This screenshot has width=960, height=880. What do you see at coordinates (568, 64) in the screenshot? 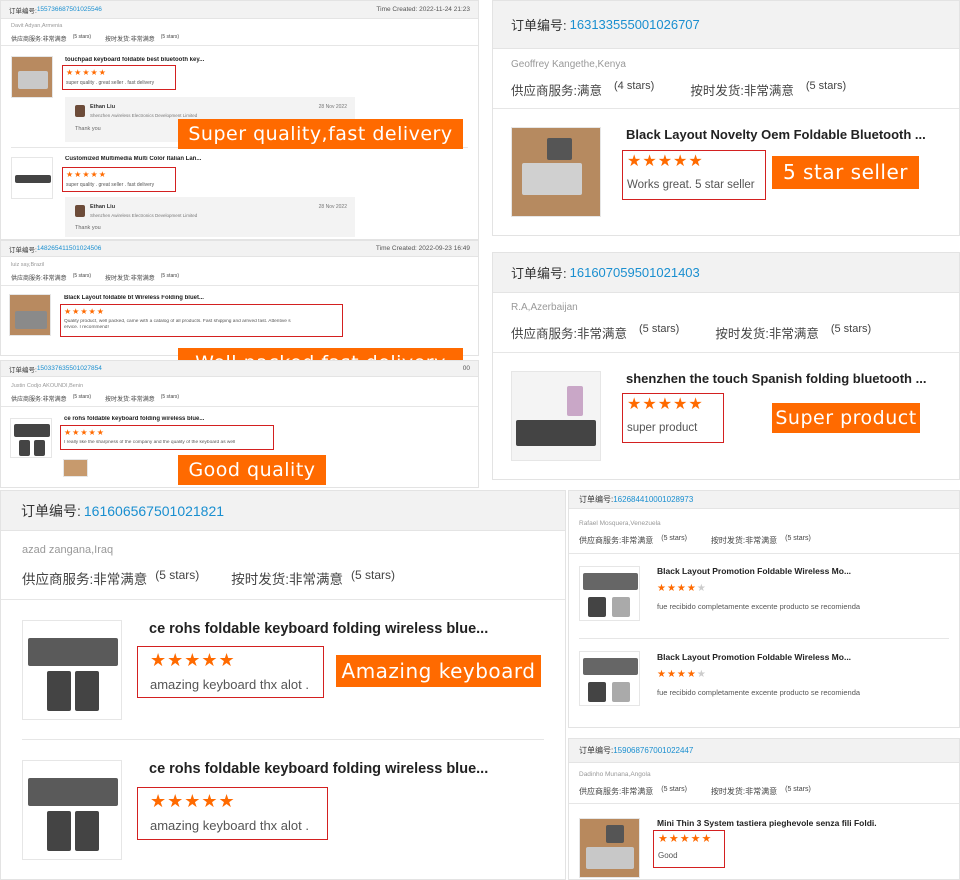
I see `buyer-name: Geoffrey Kangethe,Kenya` at bounding box center [568, 64].